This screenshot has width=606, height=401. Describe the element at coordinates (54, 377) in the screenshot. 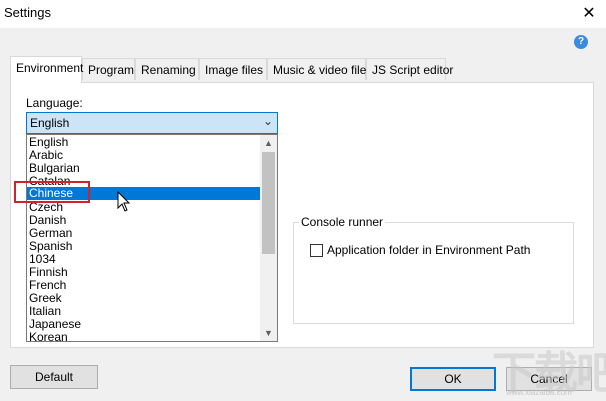

I see `default-button: Default` at that location.